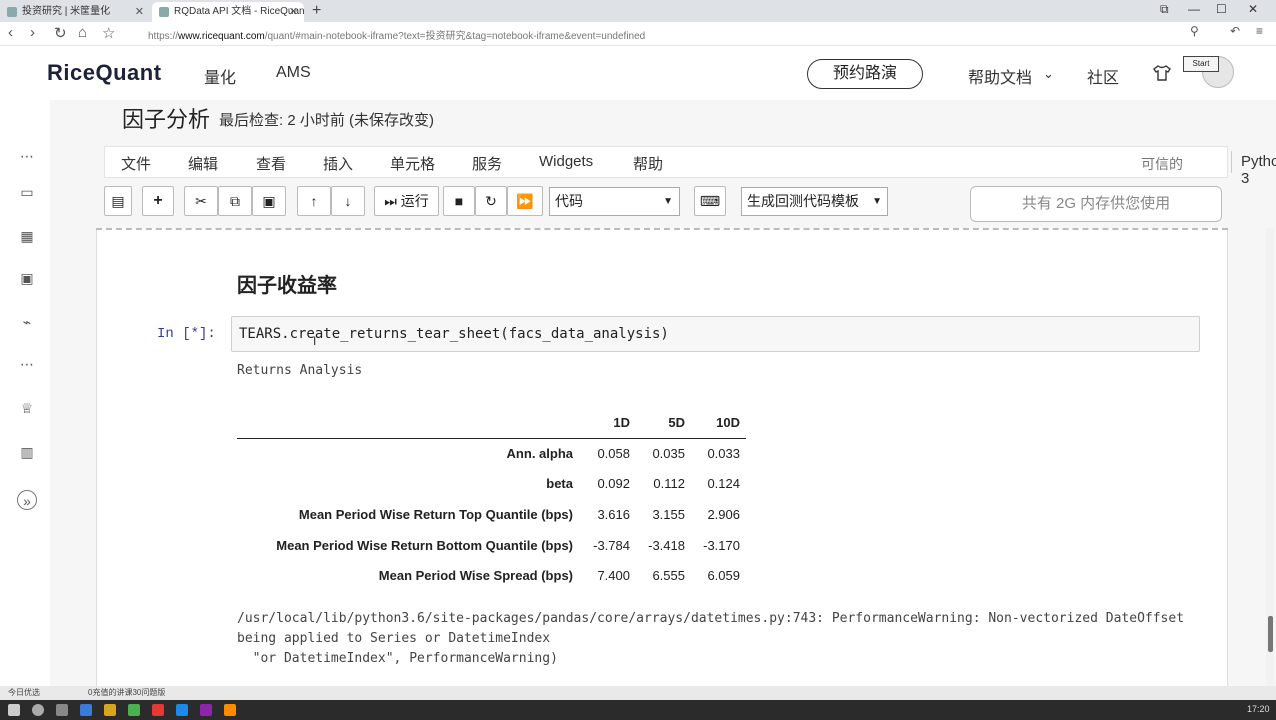  Describe the element at coordinates (287, 283) in the screenshot. I see `markdown-heading: 因子收益率` at that location.